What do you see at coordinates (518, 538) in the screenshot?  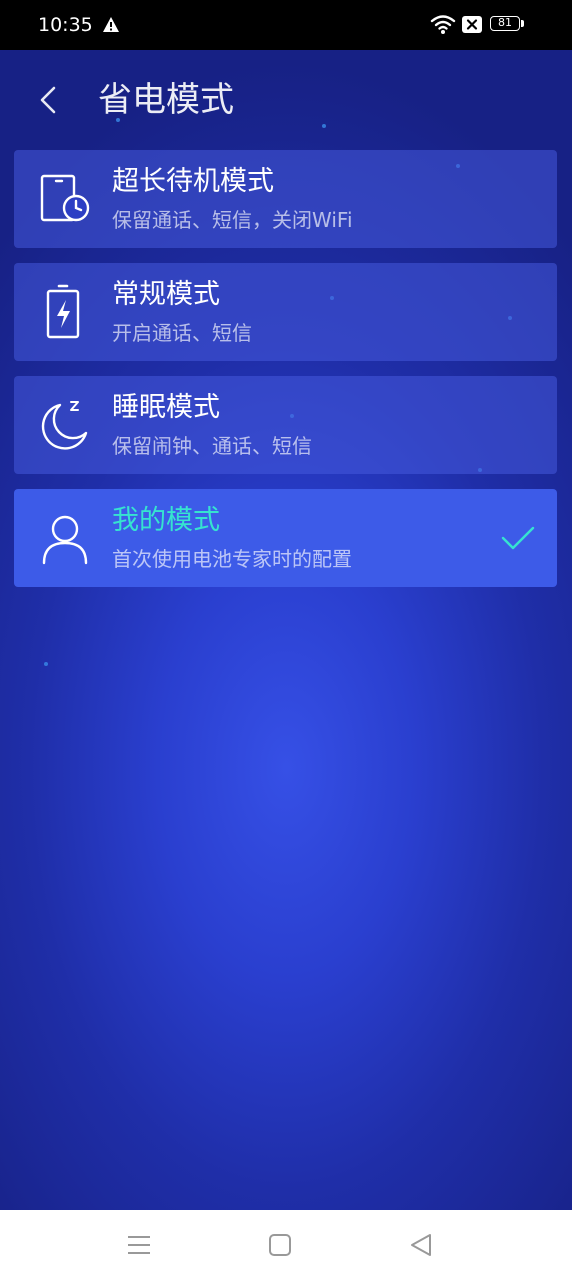 I see `check-icon` at bounding box center [518, 538].